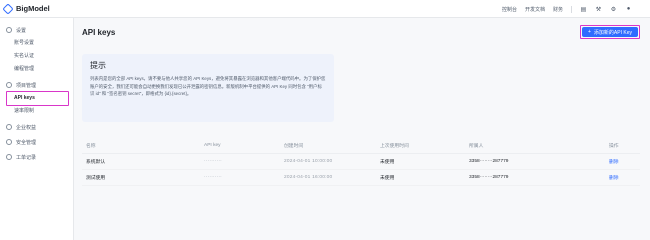 The width and height of the screenshot is (650, 240). What do you see at coordinates (26, 85) in the screenshot?
I see `sidebar-group-label: 项目管理` at bounding box center [26, 85].